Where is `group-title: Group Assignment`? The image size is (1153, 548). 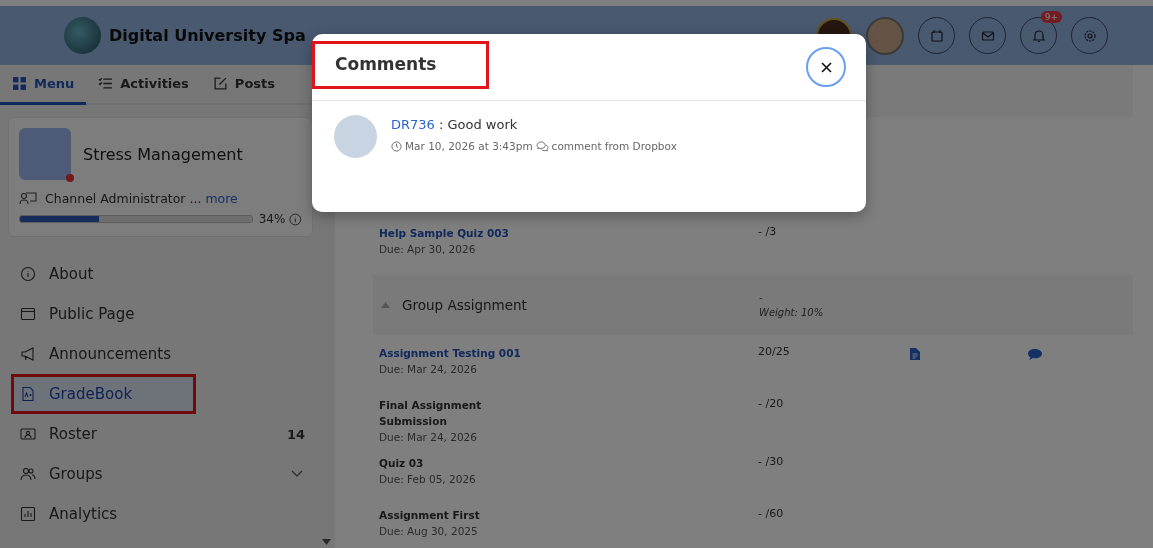
group-title: Group Assignment is located at coordinates (464, 305).